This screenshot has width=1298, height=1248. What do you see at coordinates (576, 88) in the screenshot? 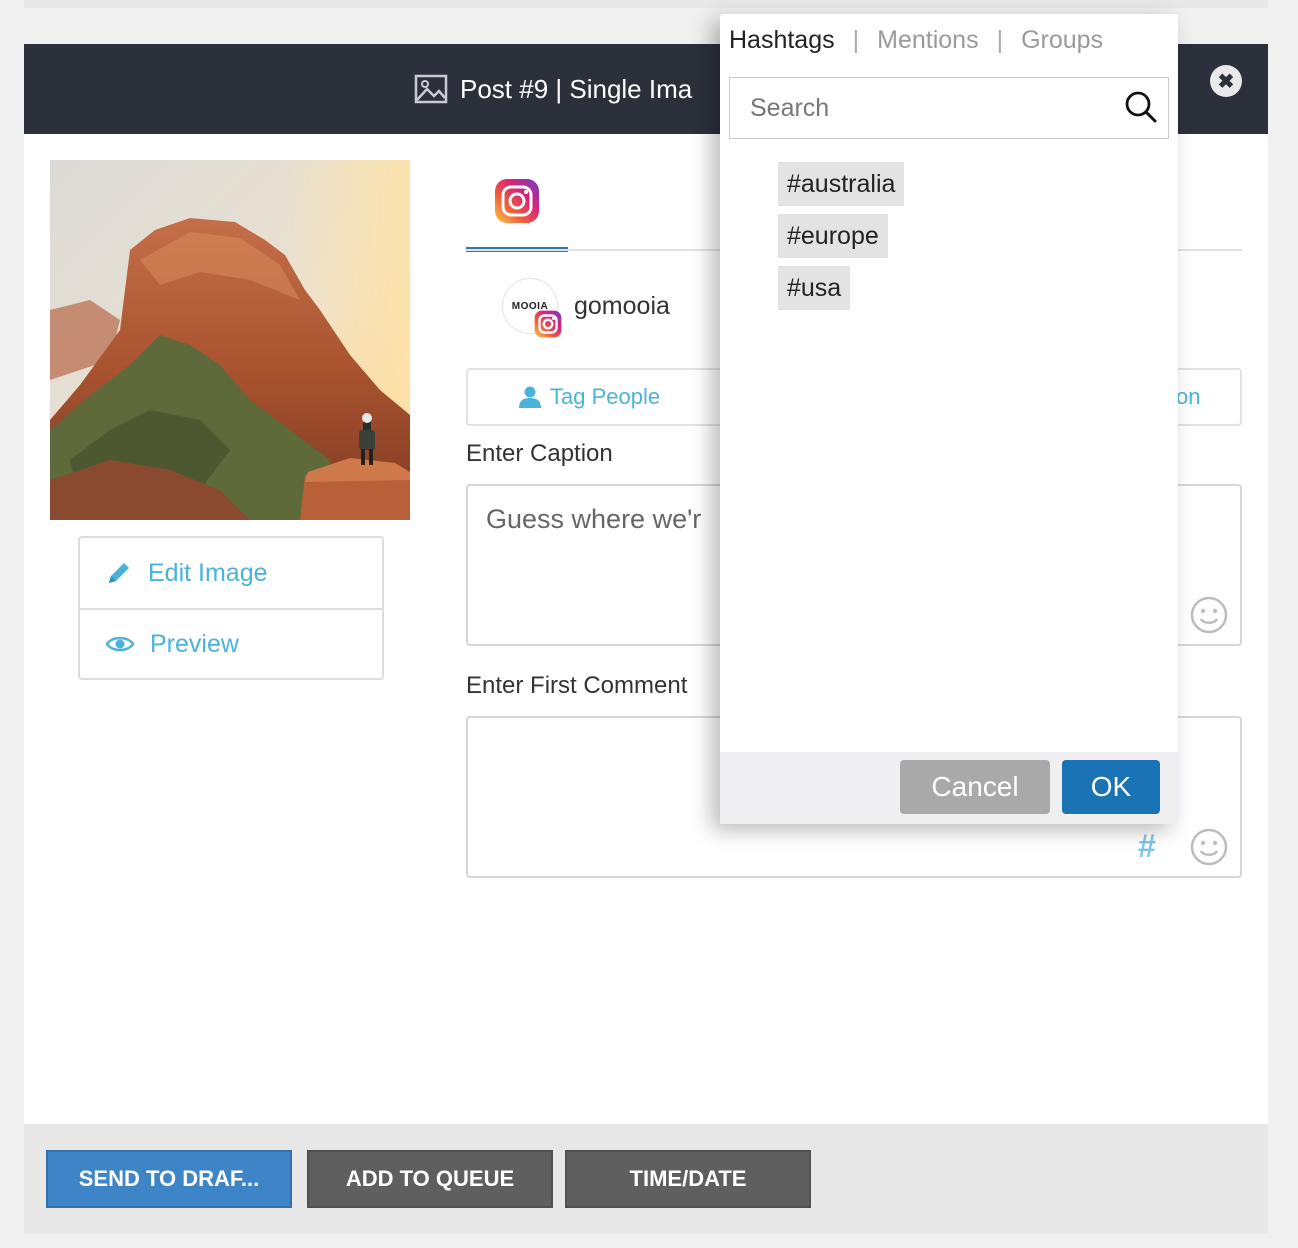
I see `modal-title-text: Post #9 | Single Ima` at bounding box center [576, 88].